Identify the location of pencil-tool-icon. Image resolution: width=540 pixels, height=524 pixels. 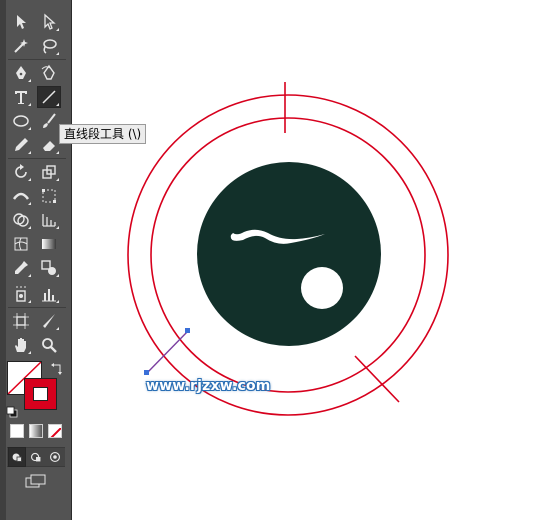
(21, 145).